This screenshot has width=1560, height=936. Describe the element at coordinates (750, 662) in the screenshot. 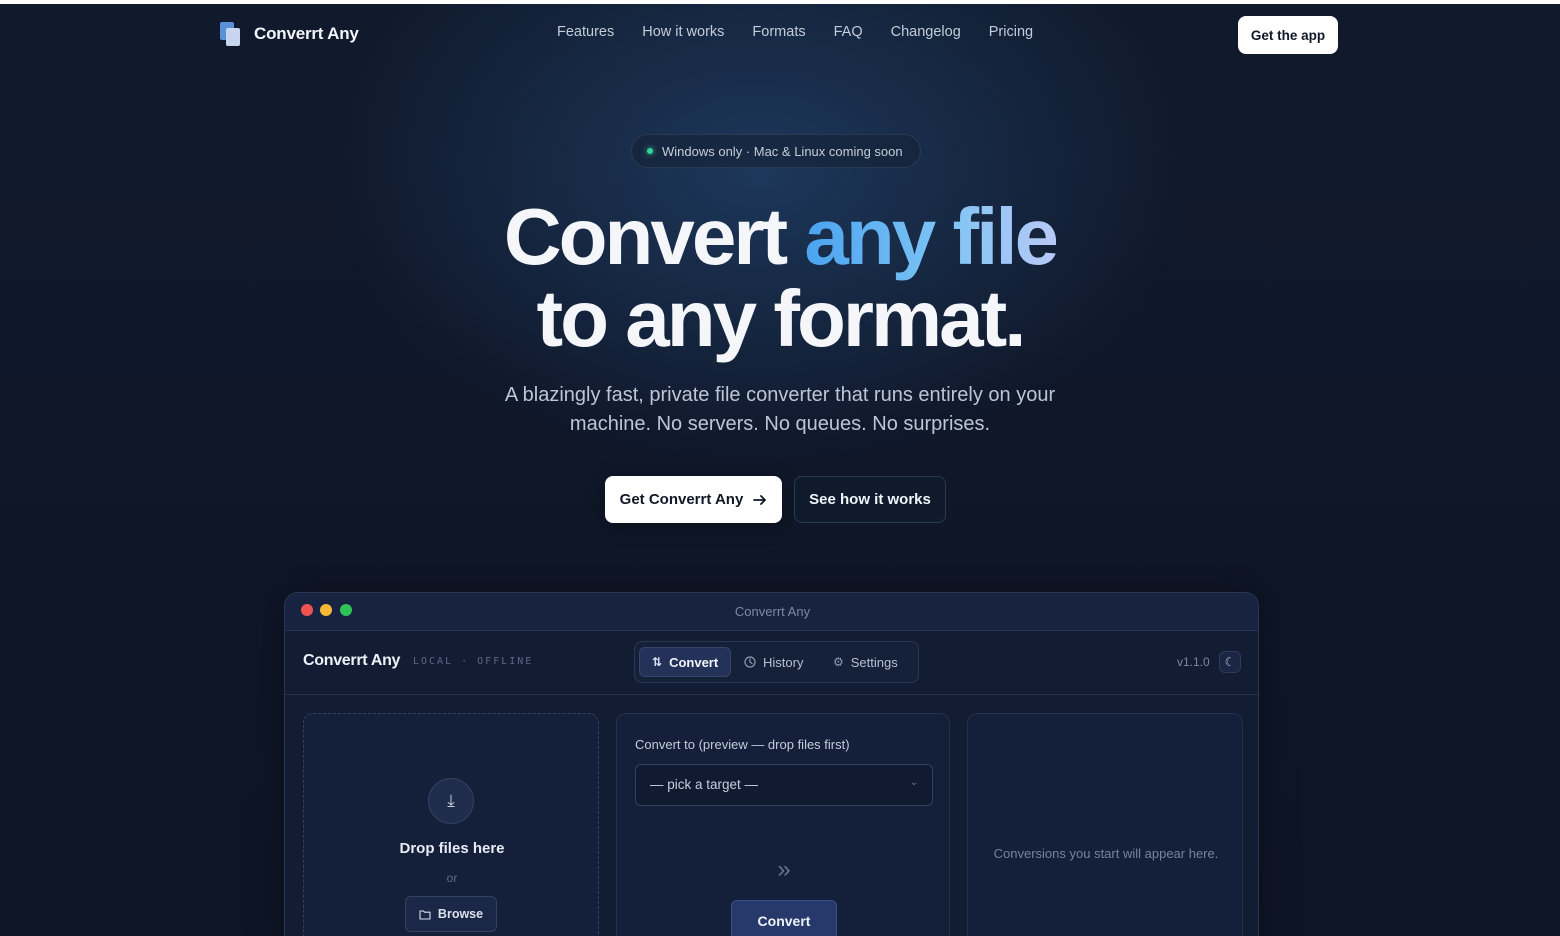

I see `clock-icon` at that location.